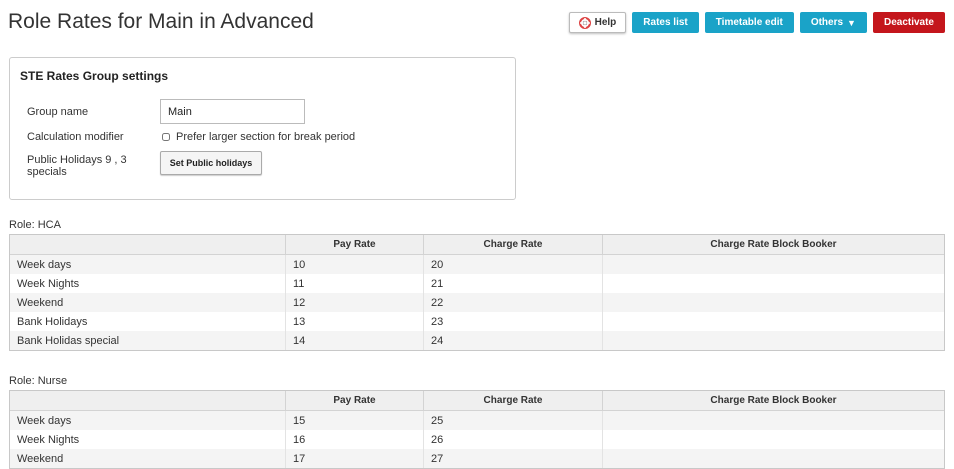 This screenshot has width=954, height=469. What do you see at coordinates (148, 321) in the screenshot?
I see `rate-name-cell: Bank Holidays` at bounding box center [148, 321].